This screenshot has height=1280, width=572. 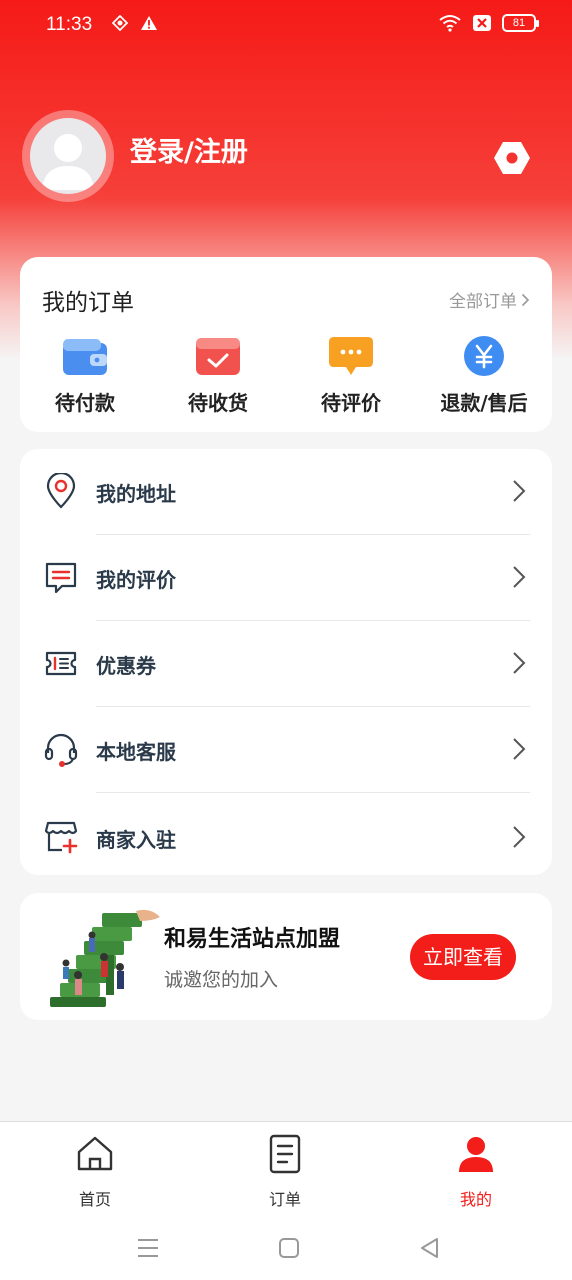 What do you see at coordinates (286, 492) in the screenshot?
I see `menu-item-address: 我的地址` at bounding box center [286, 492].